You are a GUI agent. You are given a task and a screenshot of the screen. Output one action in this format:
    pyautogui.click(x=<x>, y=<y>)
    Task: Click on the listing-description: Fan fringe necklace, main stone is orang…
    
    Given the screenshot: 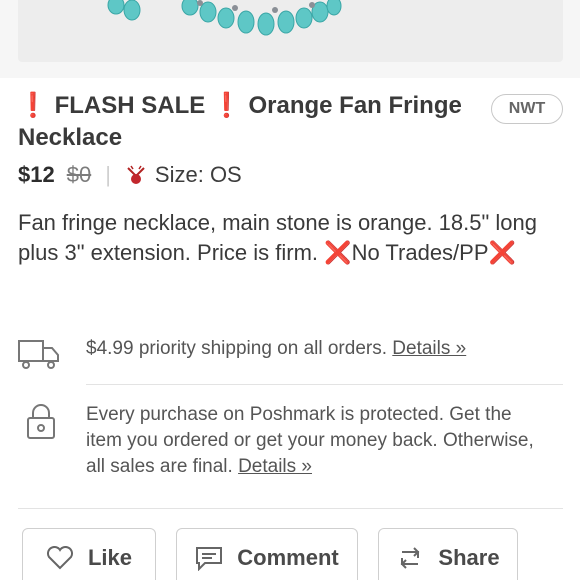 What is the action you would take?
    pyautogui.click(x=290, y=238)
    